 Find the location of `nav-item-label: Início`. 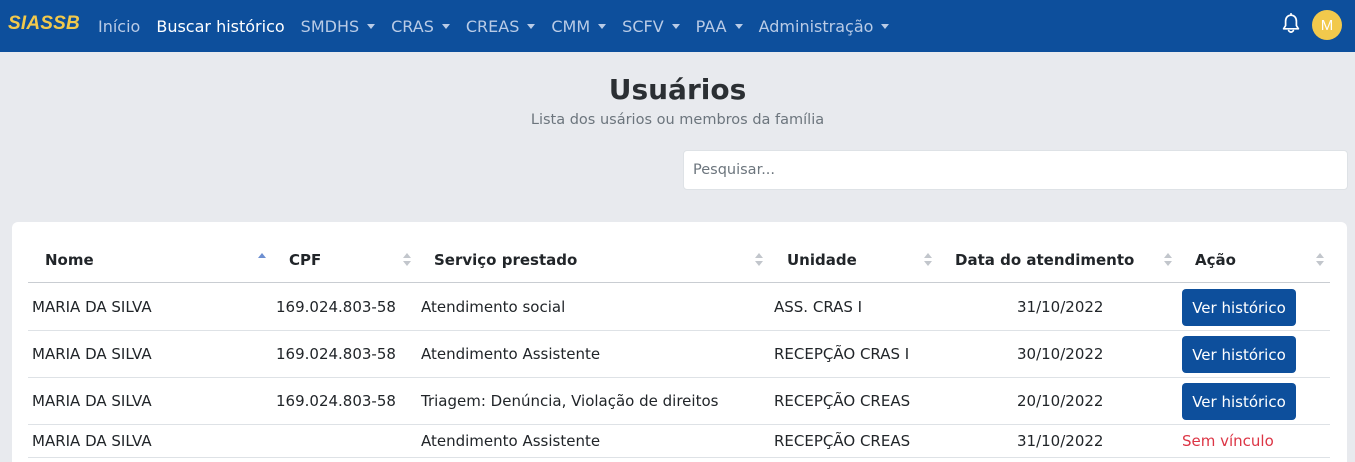

nav-item-label: Início is located at coordinates (119, 26).